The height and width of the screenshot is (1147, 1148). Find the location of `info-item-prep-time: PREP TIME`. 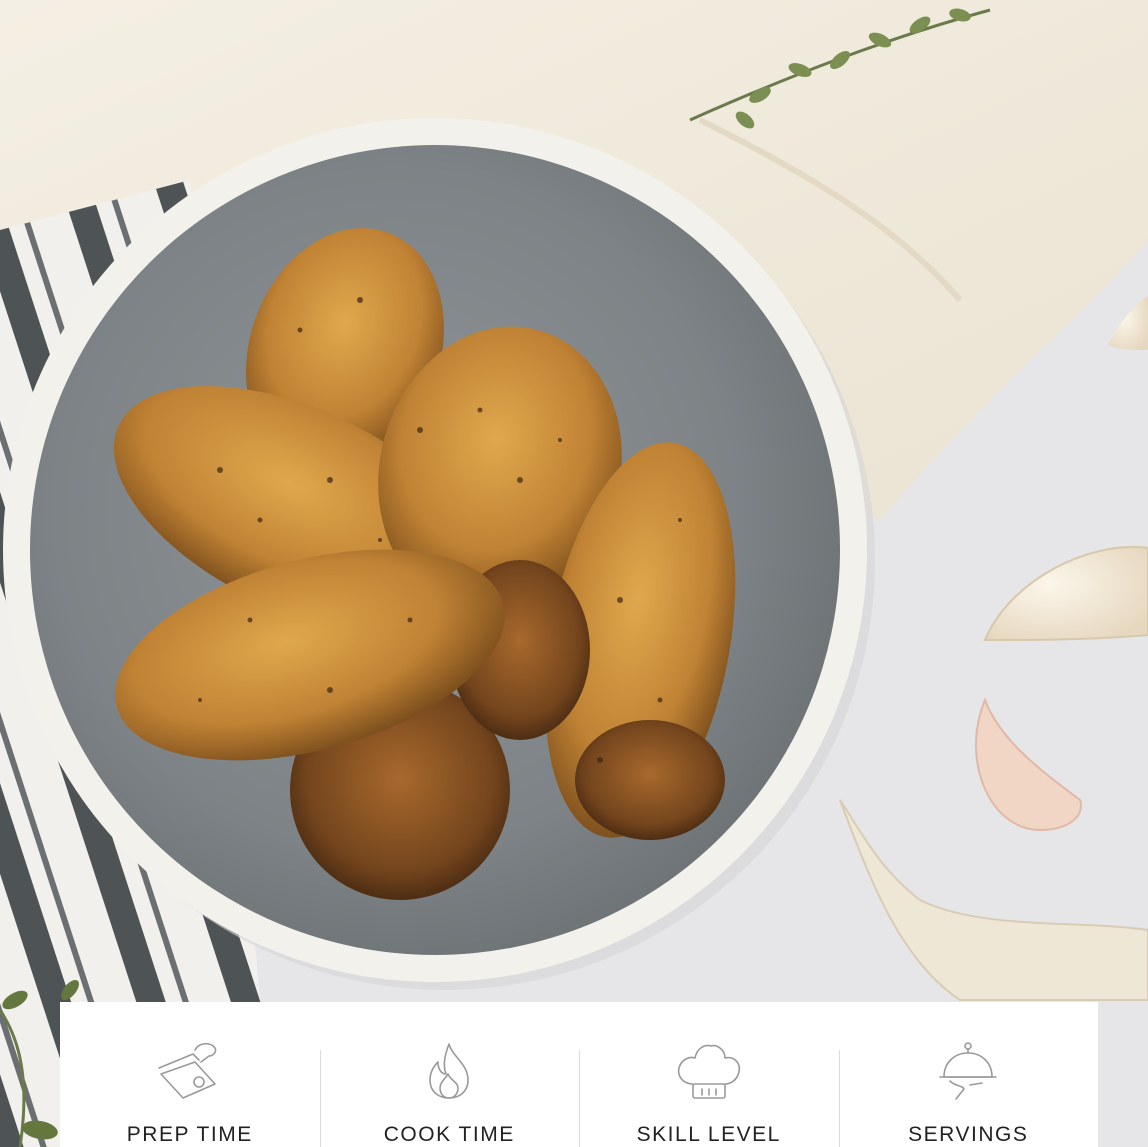

info-item-prep-time: PREP TIME is located at coordinates (190, 1074).